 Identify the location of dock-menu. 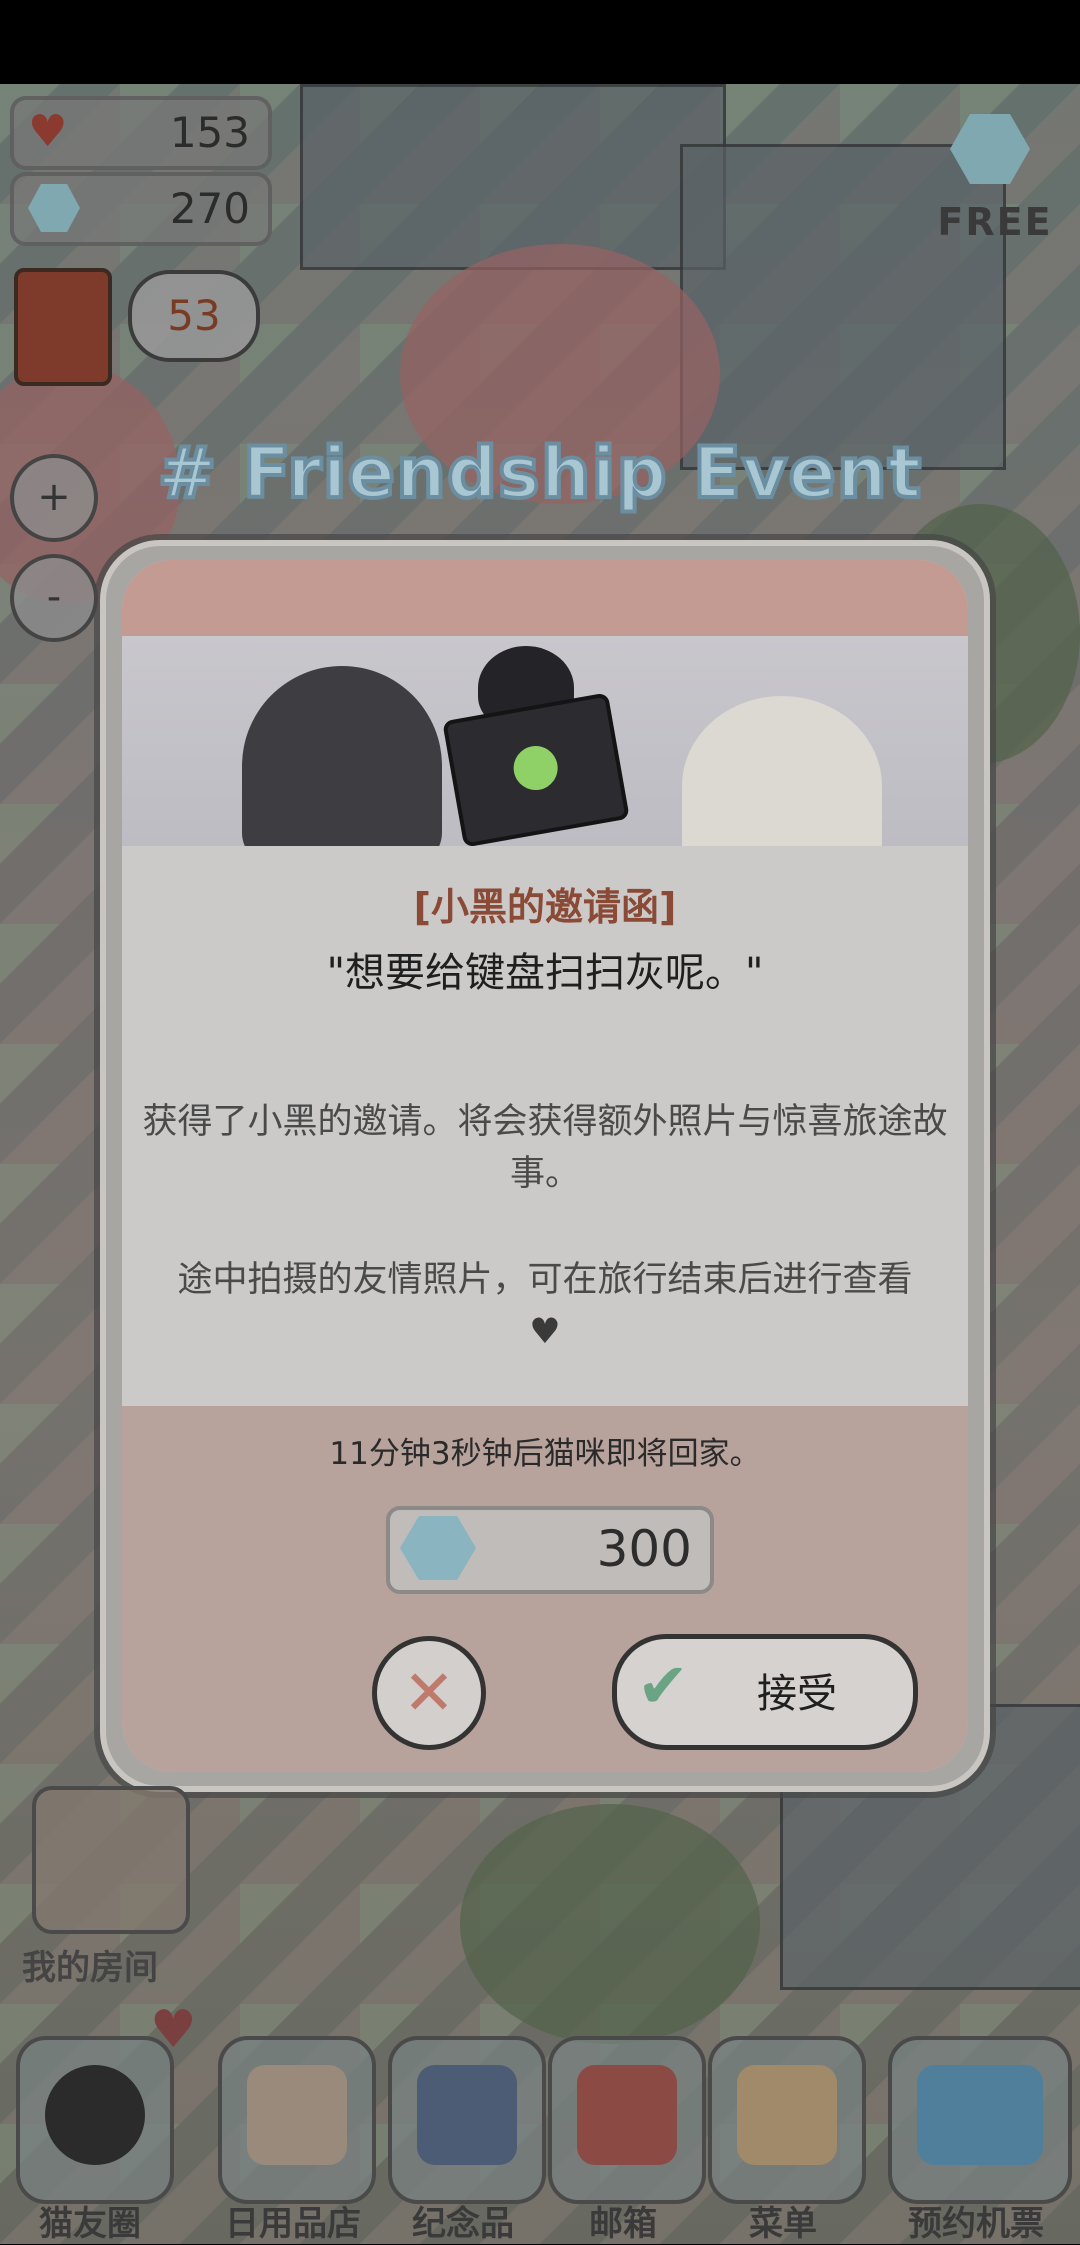
(787, 2120).